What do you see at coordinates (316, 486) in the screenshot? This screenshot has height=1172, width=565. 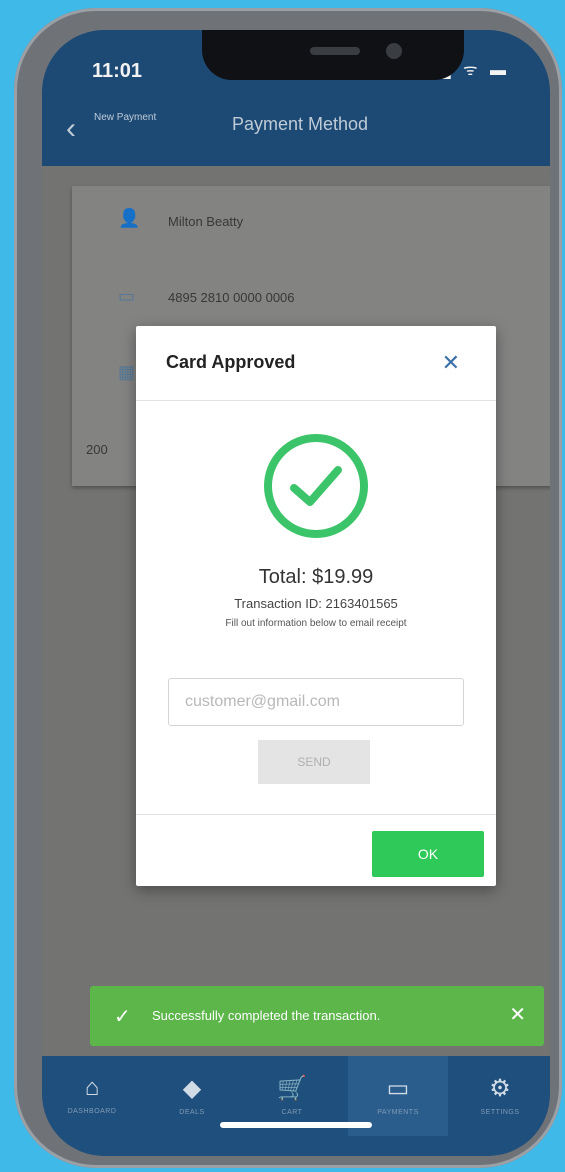 I see `check-circle-icon` at bounding box center [316, 486].